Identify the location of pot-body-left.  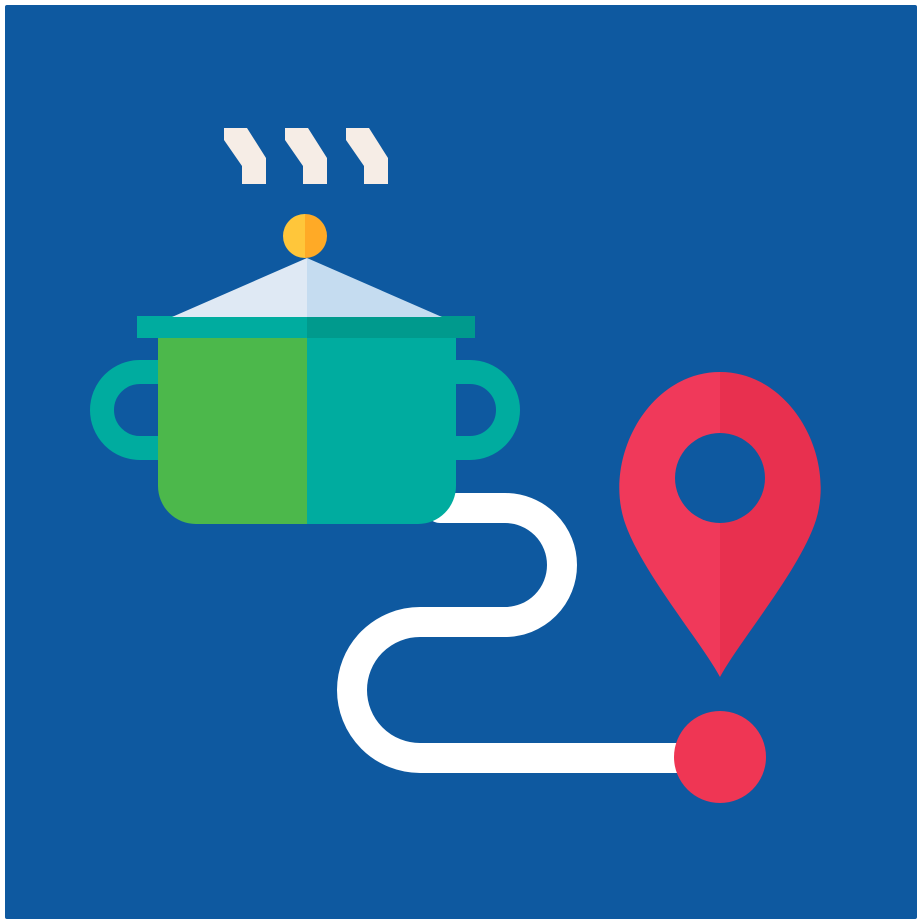
(232, 430).